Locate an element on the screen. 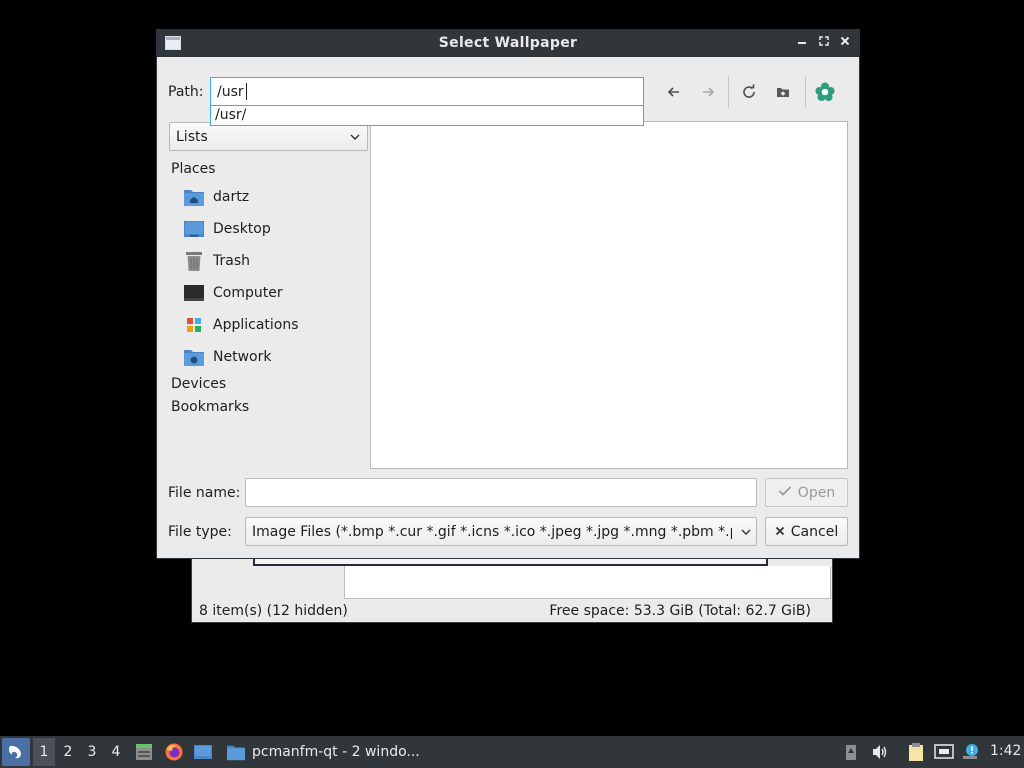 This screenshot has height=768, width=1024. volume-button is located at coordinates (880, 752).